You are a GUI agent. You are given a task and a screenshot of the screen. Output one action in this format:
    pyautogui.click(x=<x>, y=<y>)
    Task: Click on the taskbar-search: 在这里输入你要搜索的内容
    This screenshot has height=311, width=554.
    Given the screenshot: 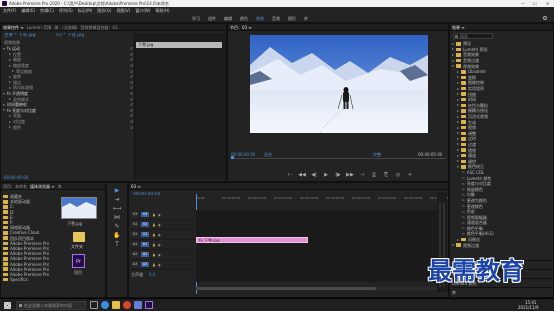 What is the action you would take?
    pyautogui.click(x=51, y=305)
    